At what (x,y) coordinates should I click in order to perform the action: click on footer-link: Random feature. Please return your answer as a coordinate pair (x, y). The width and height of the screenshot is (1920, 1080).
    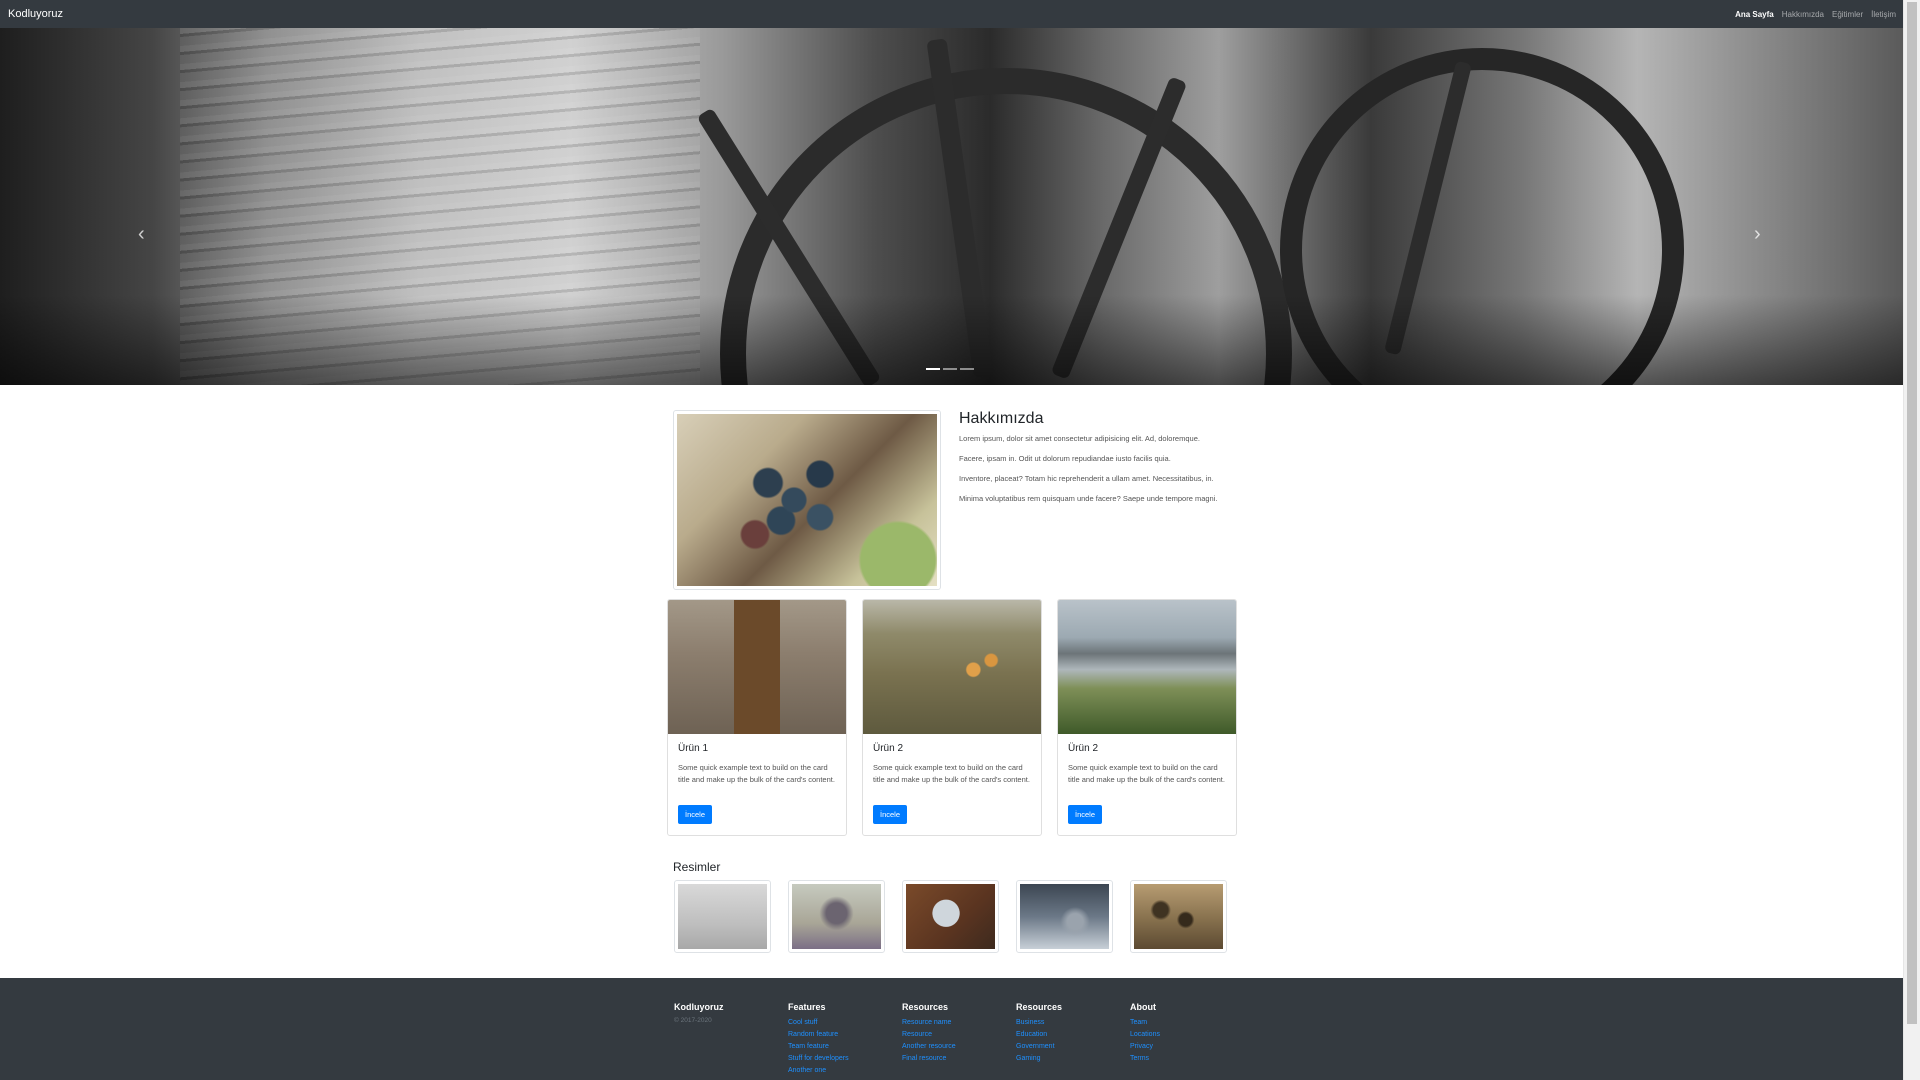
    Looking at the image, I should click on (818, 1035).